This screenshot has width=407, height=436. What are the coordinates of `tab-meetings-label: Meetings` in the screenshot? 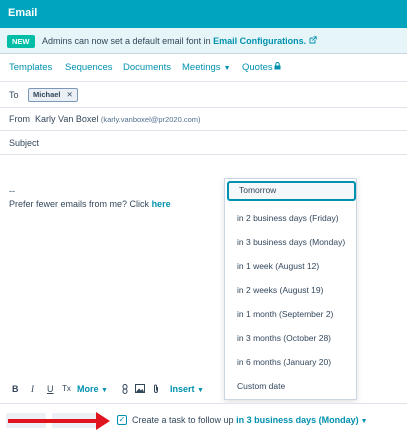 It's located at (201, 67).